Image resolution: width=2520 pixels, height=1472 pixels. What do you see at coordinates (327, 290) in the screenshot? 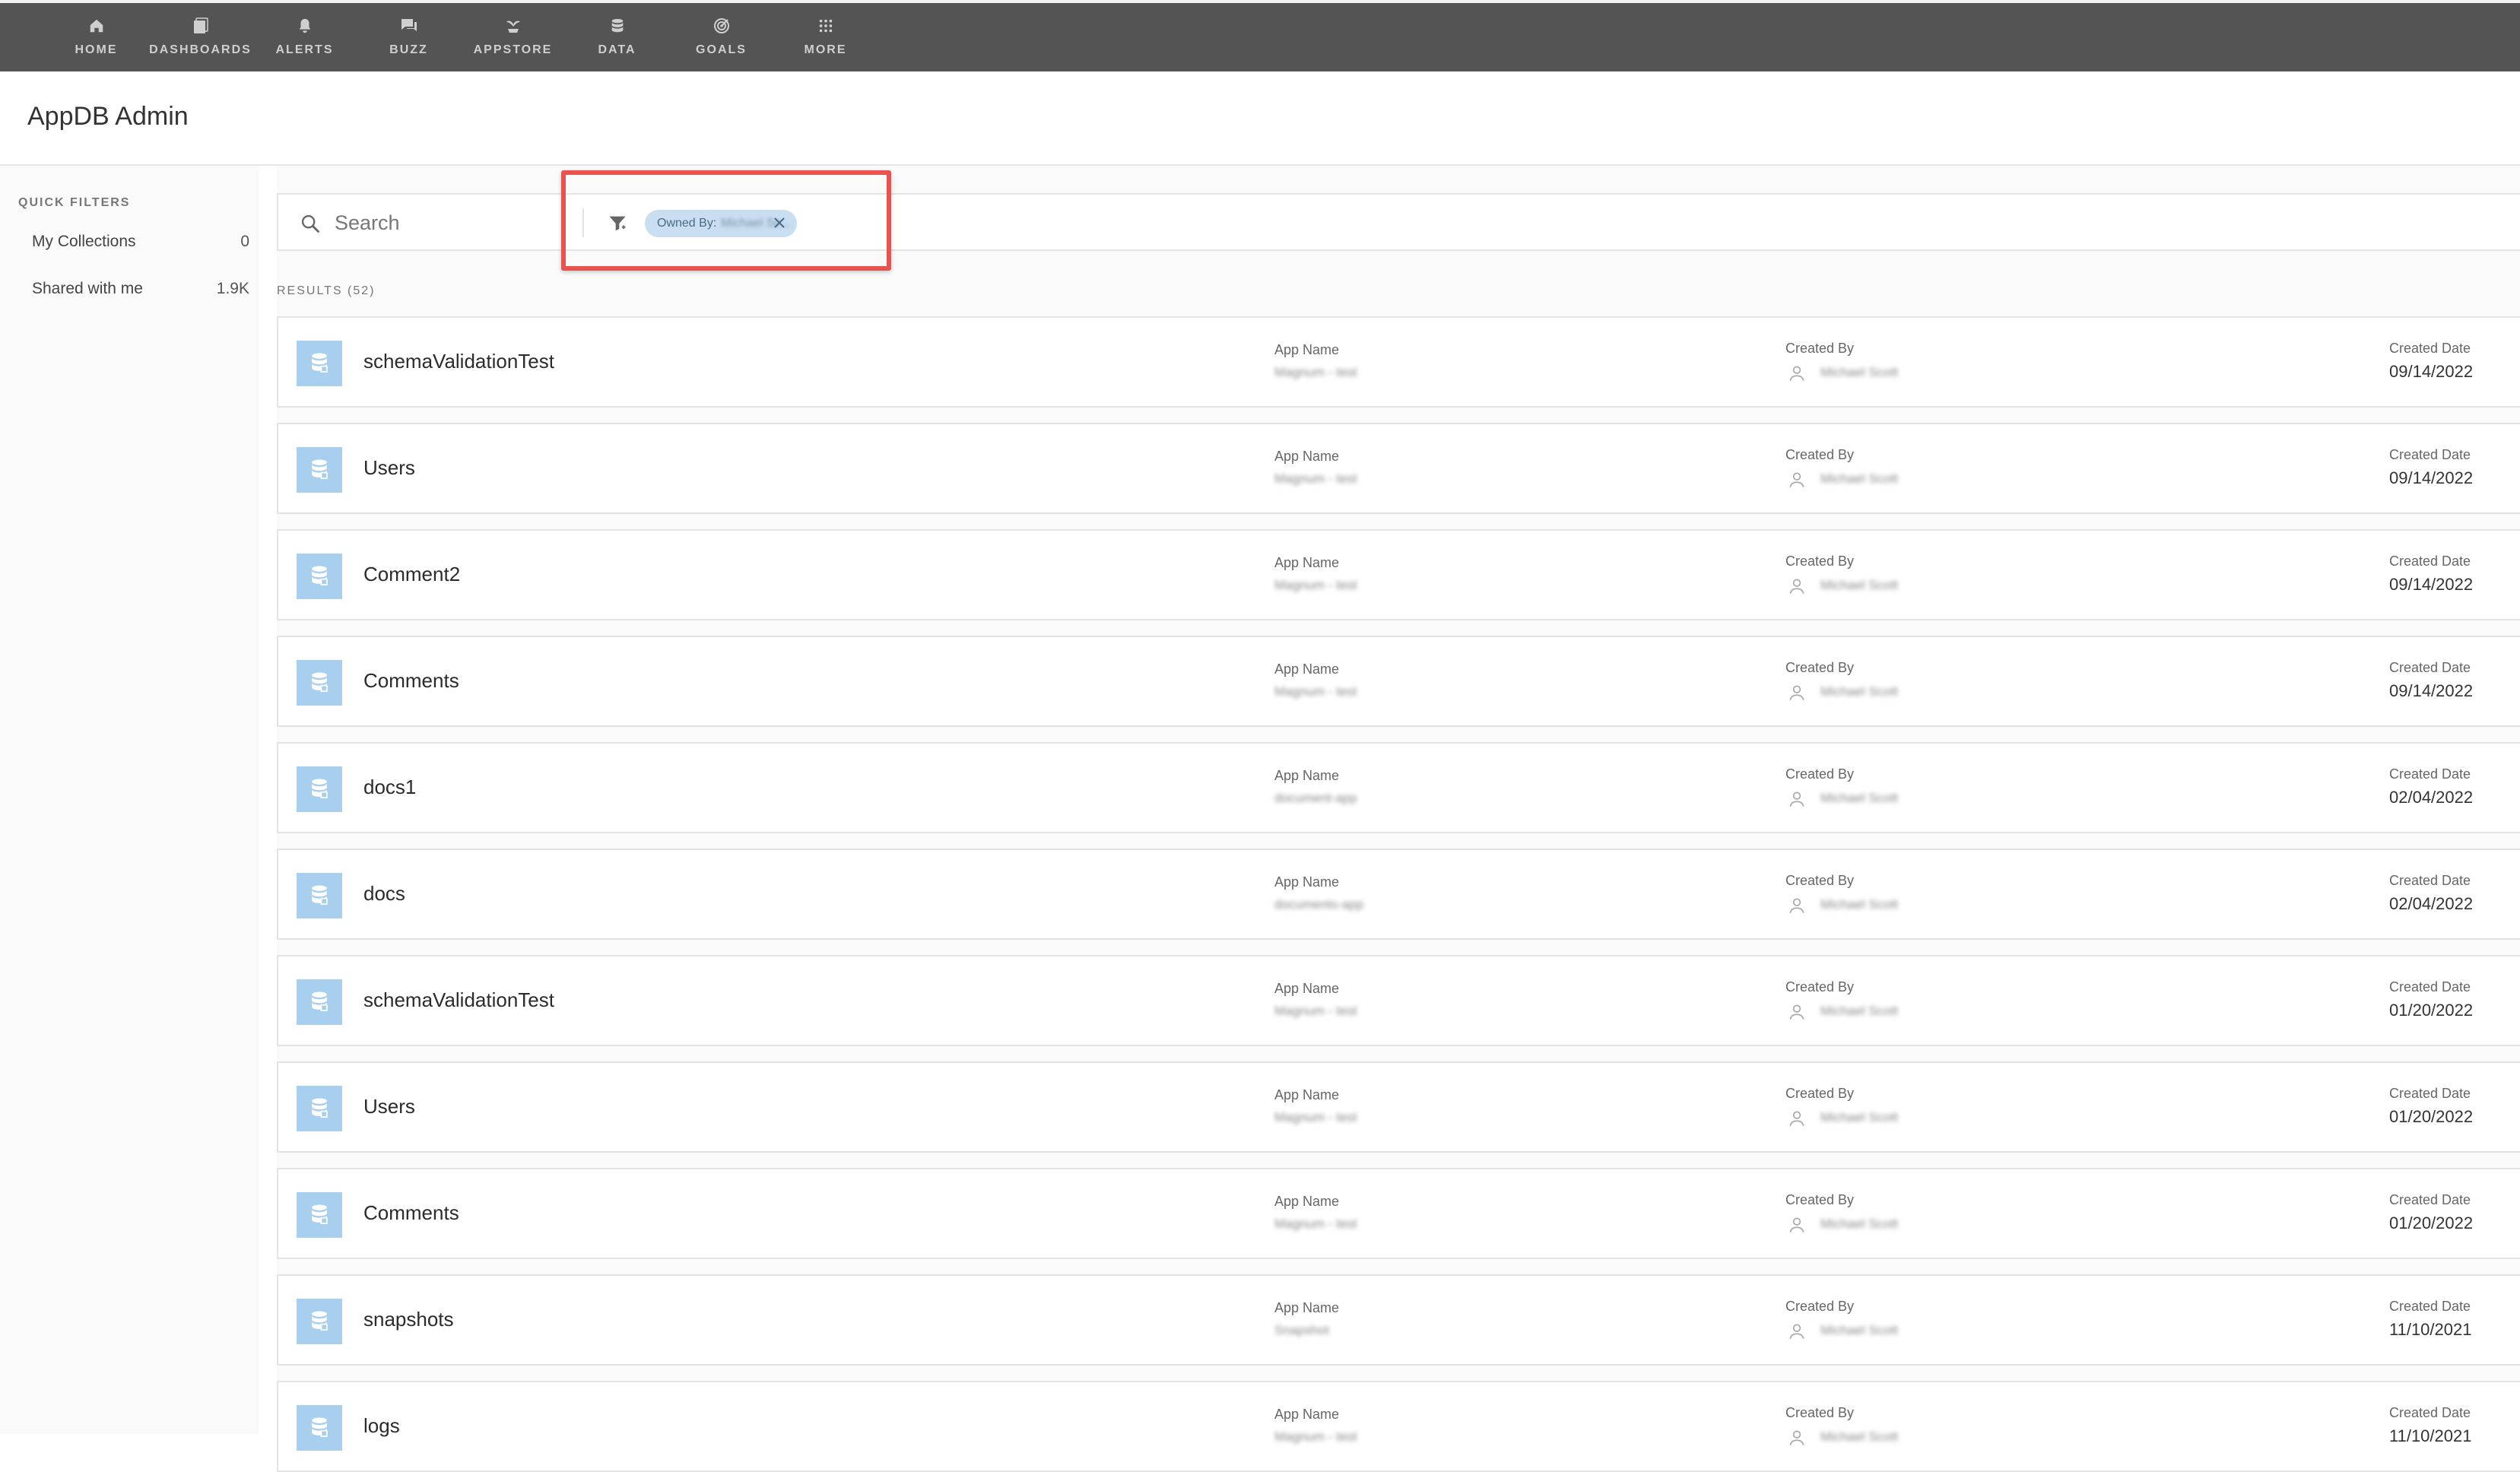
I see `results-count: RESULTS (52)` at bounding box center [327, 290].